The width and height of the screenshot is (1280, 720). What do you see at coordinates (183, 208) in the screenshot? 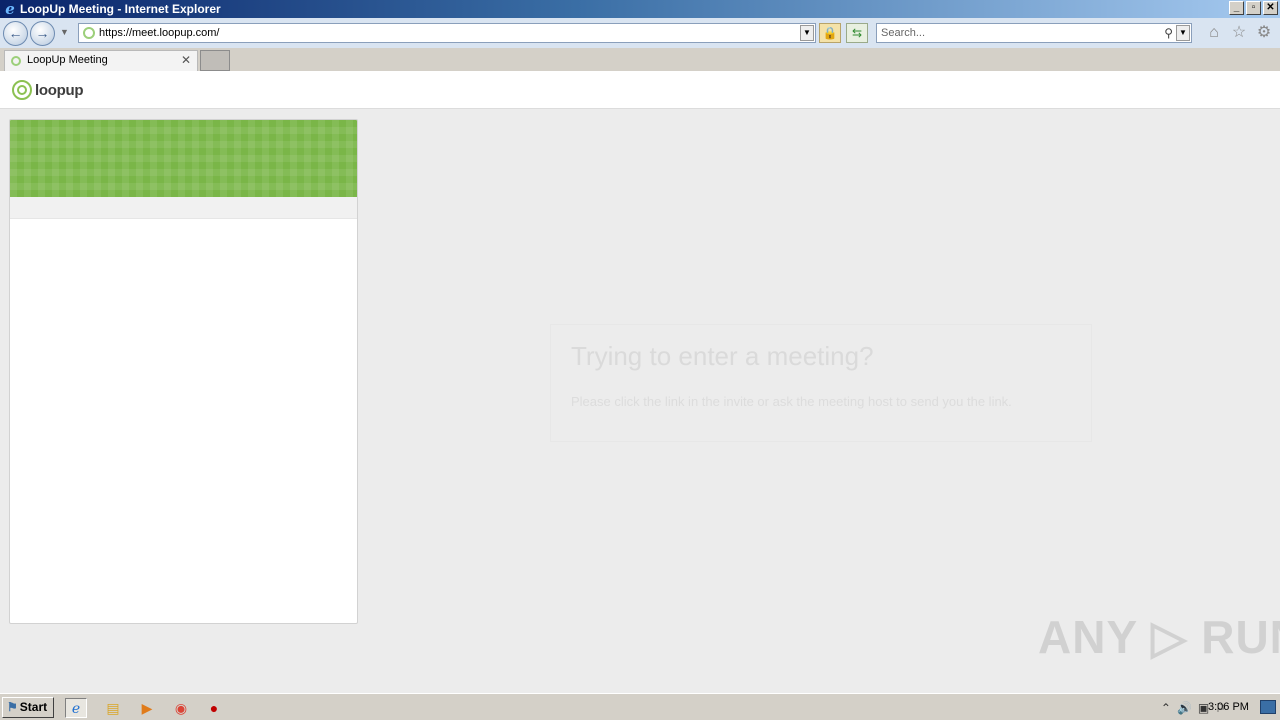
I see `panel-strip` at bounding box center [183, 208].